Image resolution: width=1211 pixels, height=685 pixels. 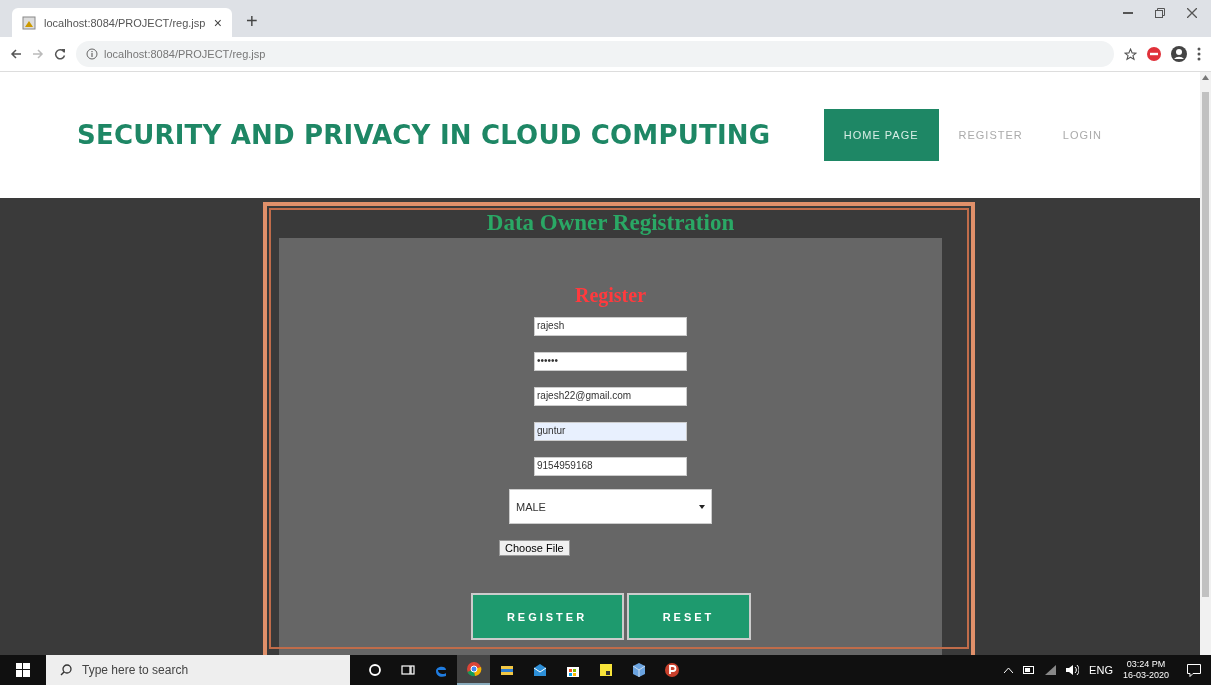 I want to click on input-field: ••••••, so click(x=610, y=361).